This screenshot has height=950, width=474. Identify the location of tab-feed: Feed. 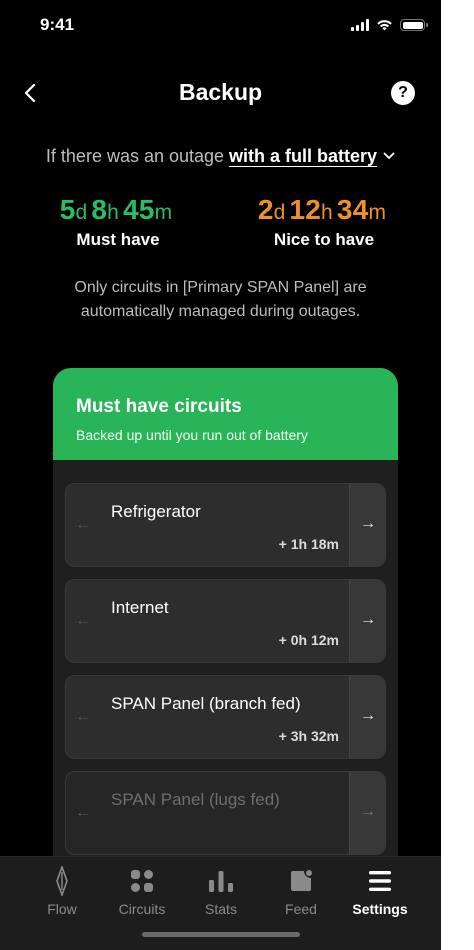
(301, 891).